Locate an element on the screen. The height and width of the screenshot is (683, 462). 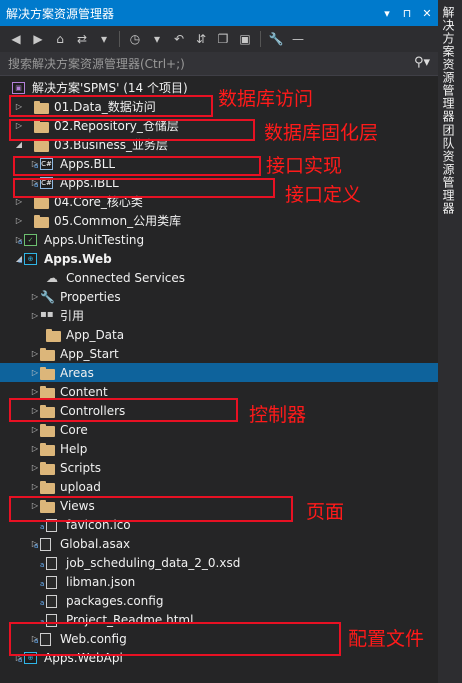
toolbar: ◀ ▶ ⌂ ⇄ ▾ ◷ ▾ ↶ ⇵ ❐ ▣ 🔧 — is located at coordinates (219, 39).